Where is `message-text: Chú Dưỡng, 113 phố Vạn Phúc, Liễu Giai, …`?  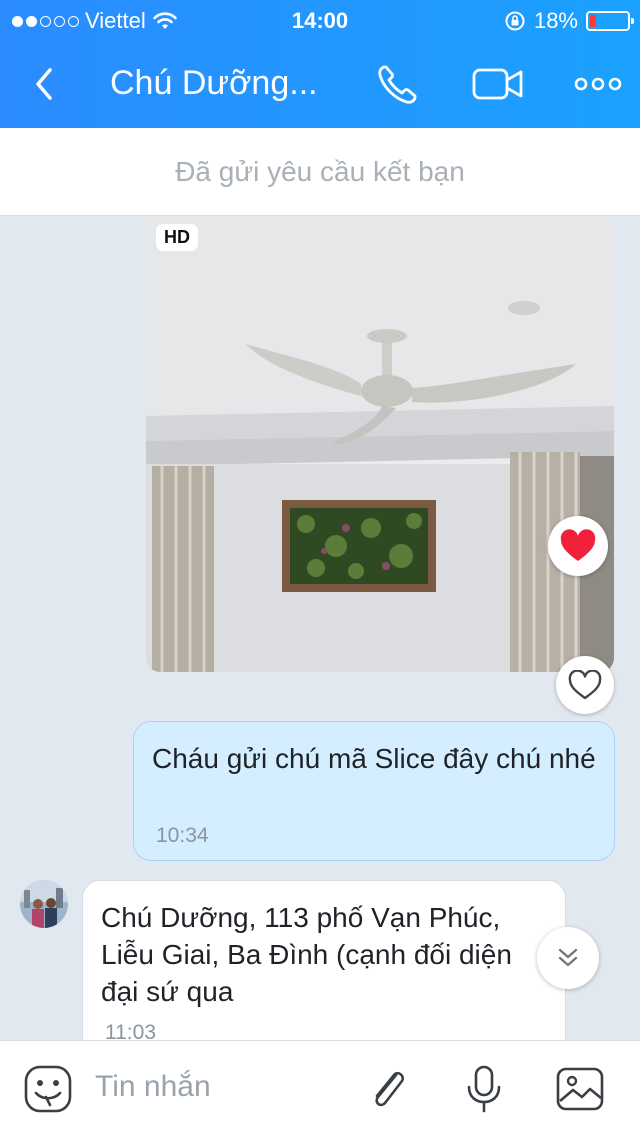
message-text: Chú Dưỡng, 113 phố Vạn Phúc, Liễu Giai, … is located at coordinates (306, 954).